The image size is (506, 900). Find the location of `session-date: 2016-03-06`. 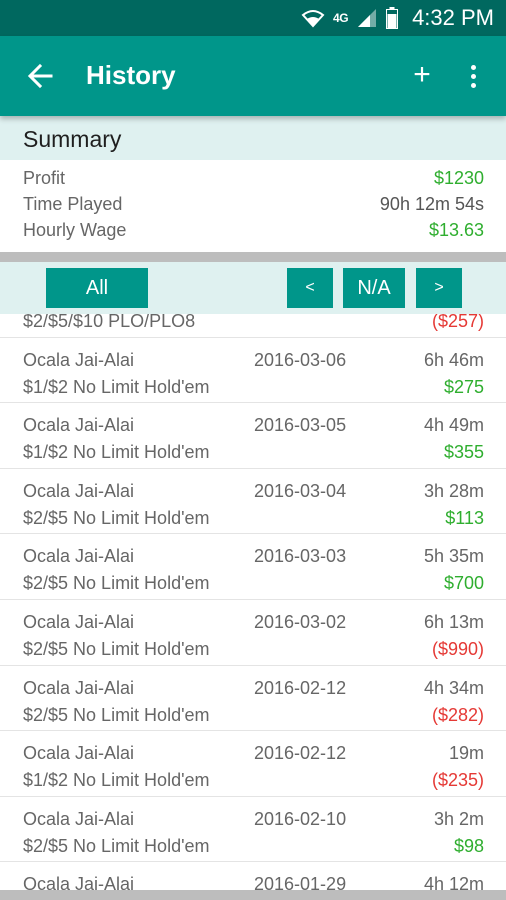

session-date: 2016-03-06 is located at coordinates (300, 359).